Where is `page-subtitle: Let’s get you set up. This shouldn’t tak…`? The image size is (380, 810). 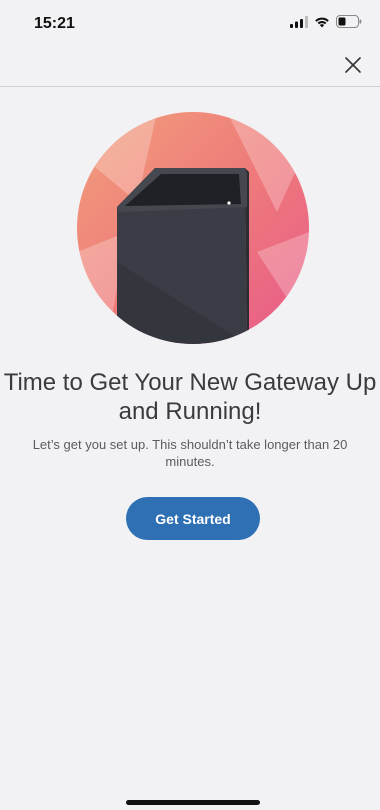
page-subtitle: Let’s get you set up. This shouldn’t tak… is located at coordinates (190, 453).